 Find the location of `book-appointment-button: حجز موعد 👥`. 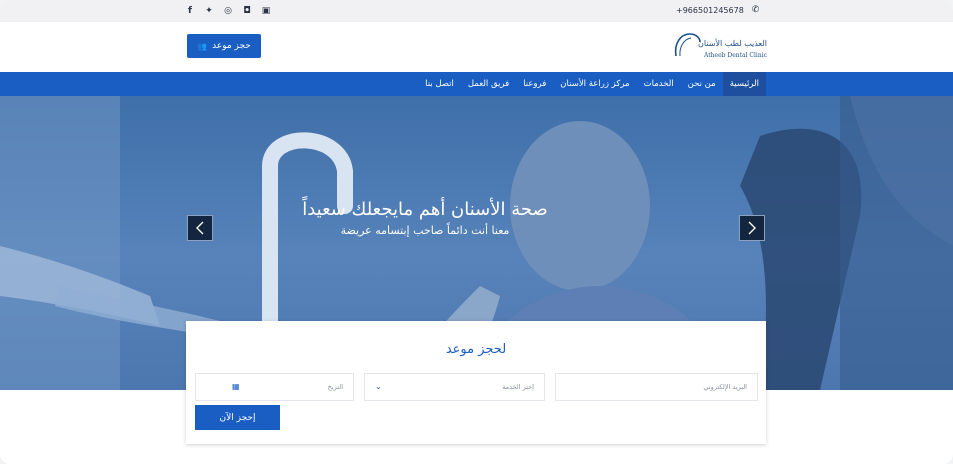

book-appointment-button: حجز موعد 👥 is located at coordinates (224, 46).